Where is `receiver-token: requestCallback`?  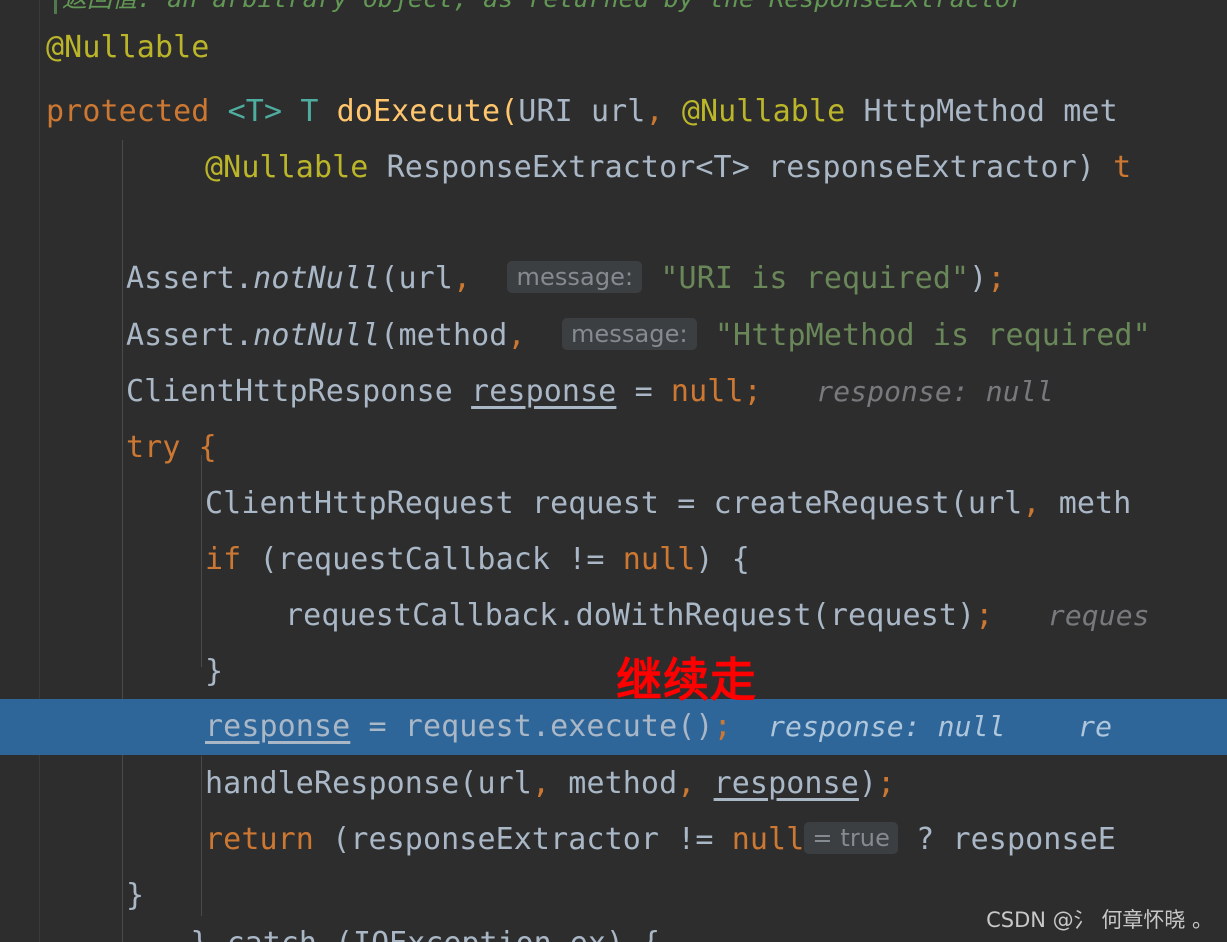
receiver-token: requestCallback is located at coordinates (421, 615).